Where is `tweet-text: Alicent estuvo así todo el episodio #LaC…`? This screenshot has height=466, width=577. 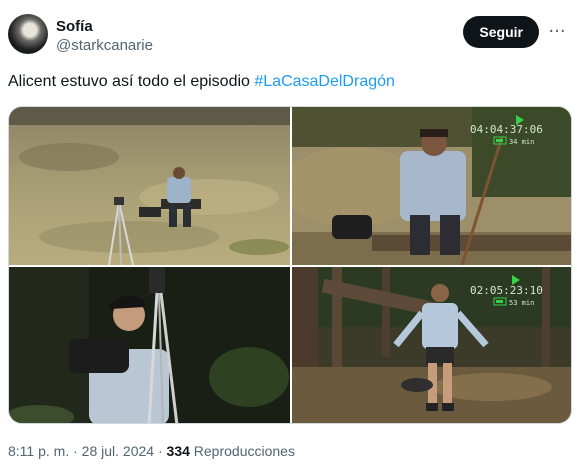 tweet-text: Alicent estuvo así todo el episodio #LaC… is located at coordinates (201, 82).